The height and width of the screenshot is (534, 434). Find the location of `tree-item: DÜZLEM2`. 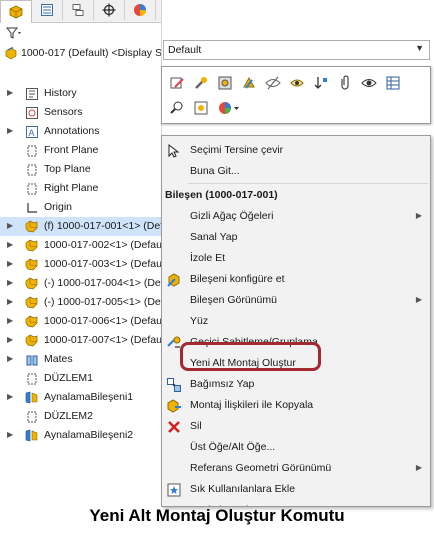

tree-item: DÜZLEM2 is located at coordinates (80, 416).